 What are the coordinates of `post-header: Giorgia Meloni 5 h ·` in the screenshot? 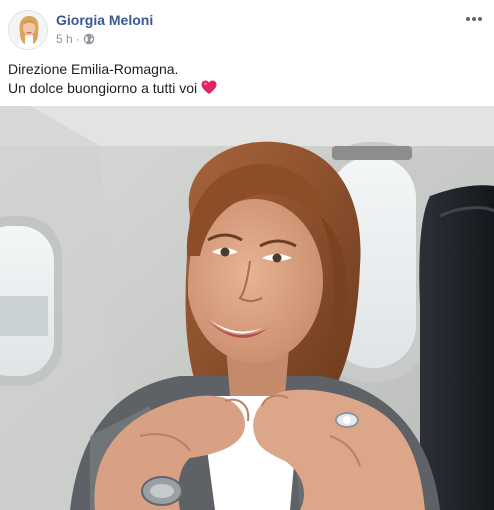 It's located at (247, 28).